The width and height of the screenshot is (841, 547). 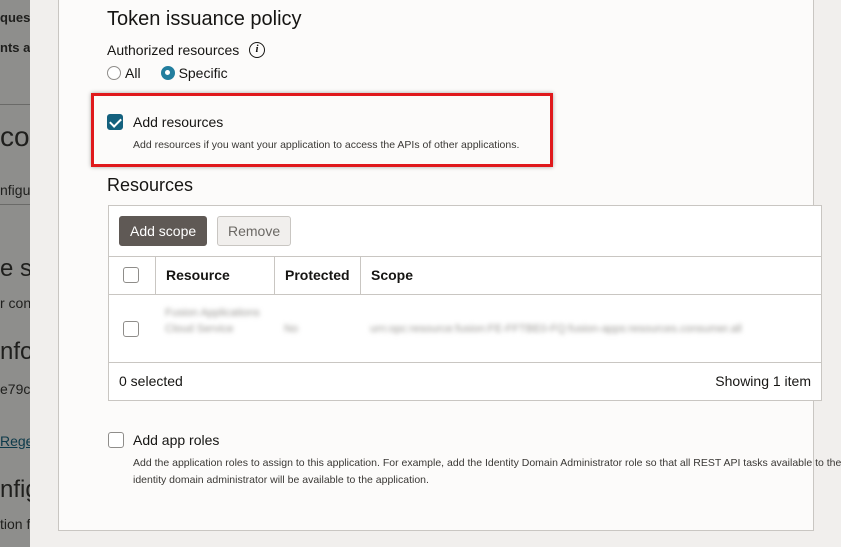 I want to click on radio-specific, so click(x=167, y=73).